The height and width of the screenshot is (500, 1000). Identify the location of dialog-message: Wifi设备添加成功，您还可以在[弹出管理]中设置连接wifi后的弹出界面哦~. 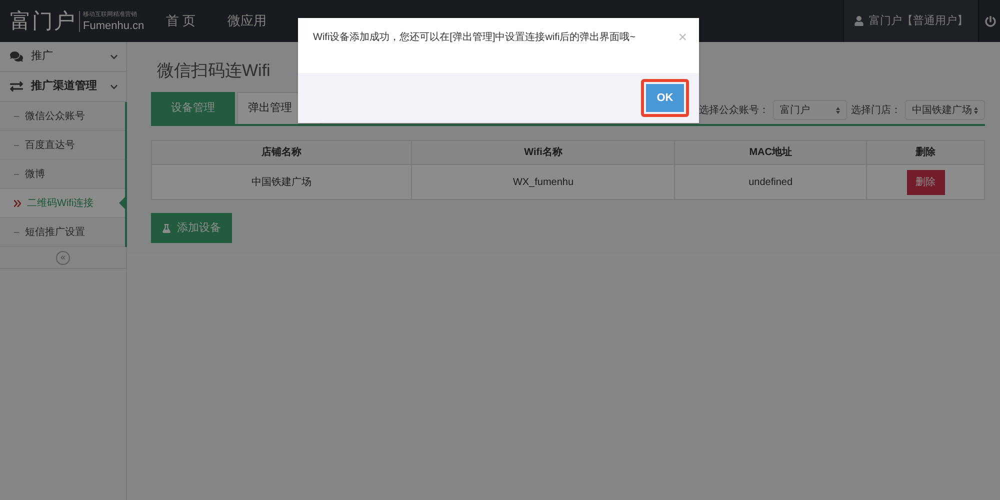
(474, 37).